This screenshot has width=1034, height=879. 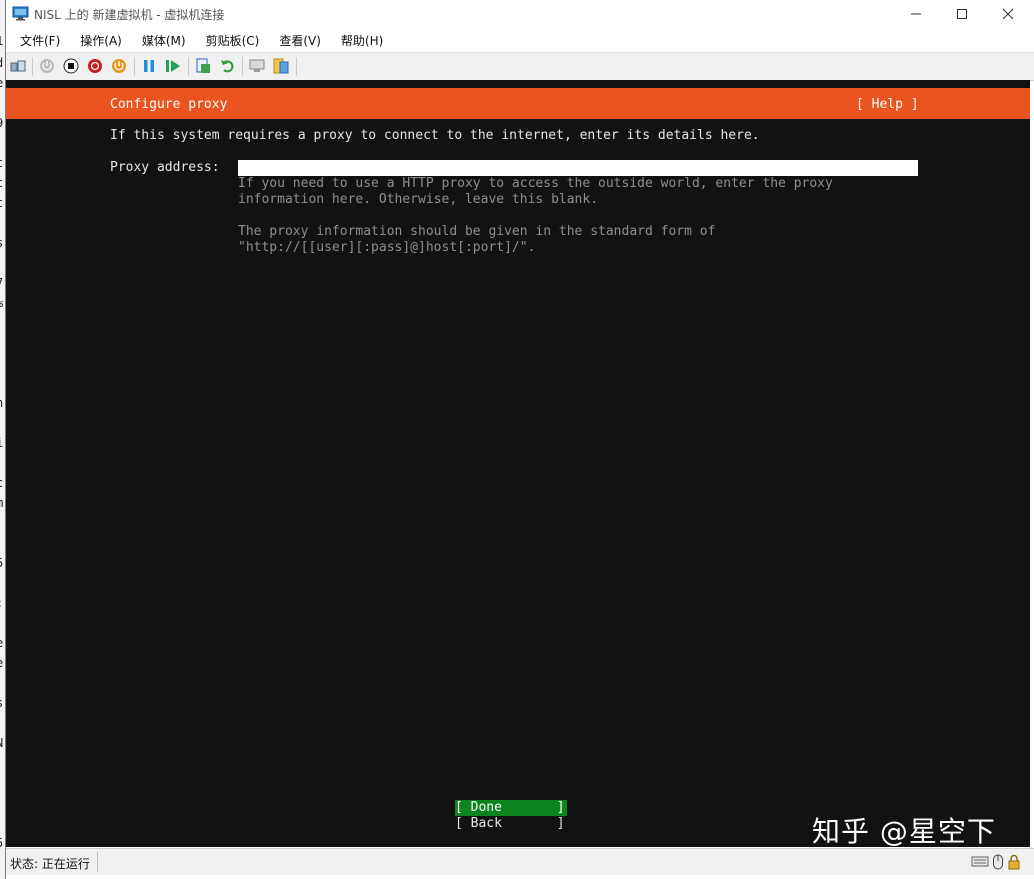 What do you see at coordinates (97, 862) in the screenshot?
I see `status-separator` at bounding box center [97, 862].